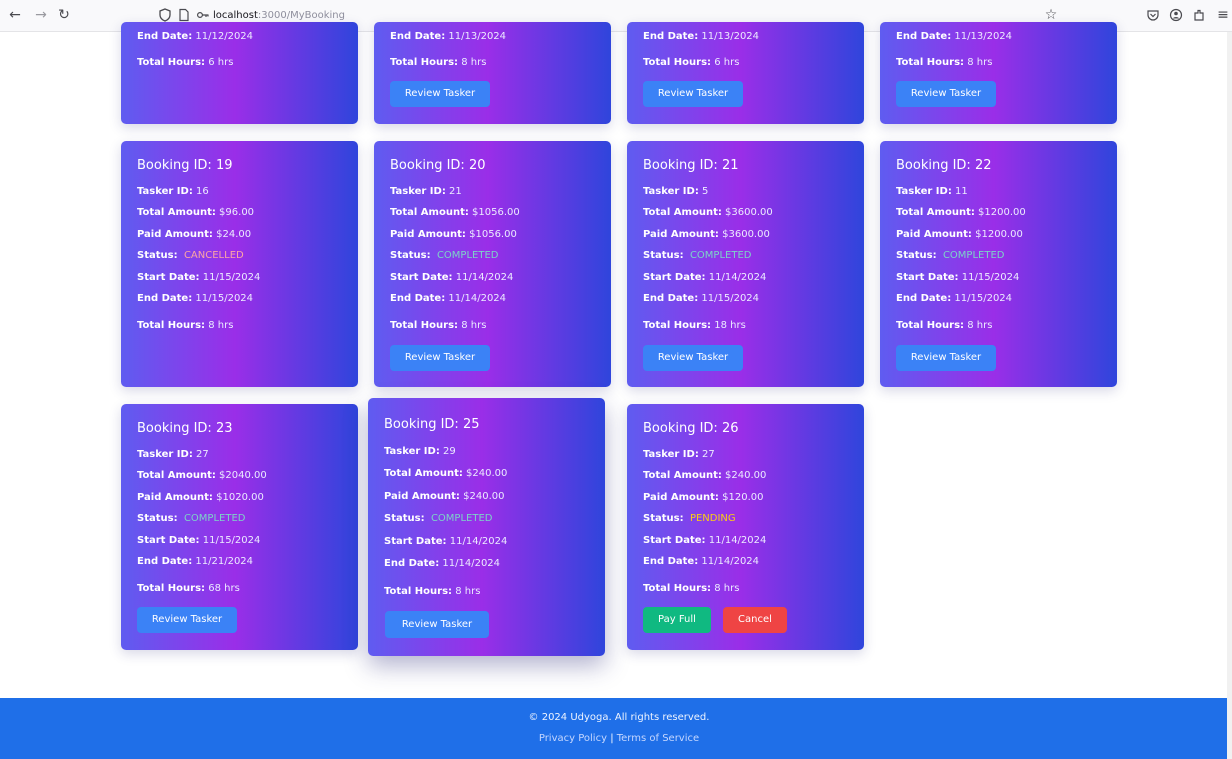 The image size is (1232, 759). Describe the element at coordinates (213, 255) in the screenshot. I see `status-badge: CANCELLED` at that location.